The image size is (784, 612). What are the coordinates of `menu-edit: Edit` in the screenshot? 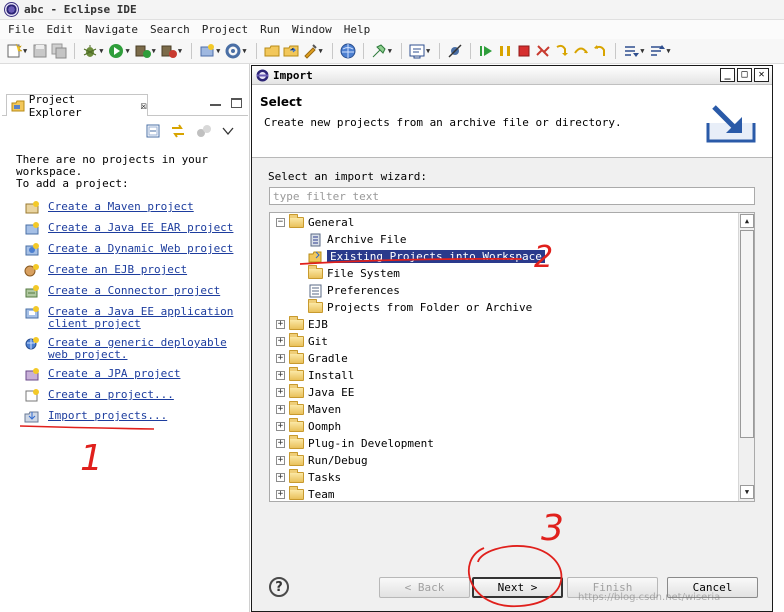 It's located at (60, 29).